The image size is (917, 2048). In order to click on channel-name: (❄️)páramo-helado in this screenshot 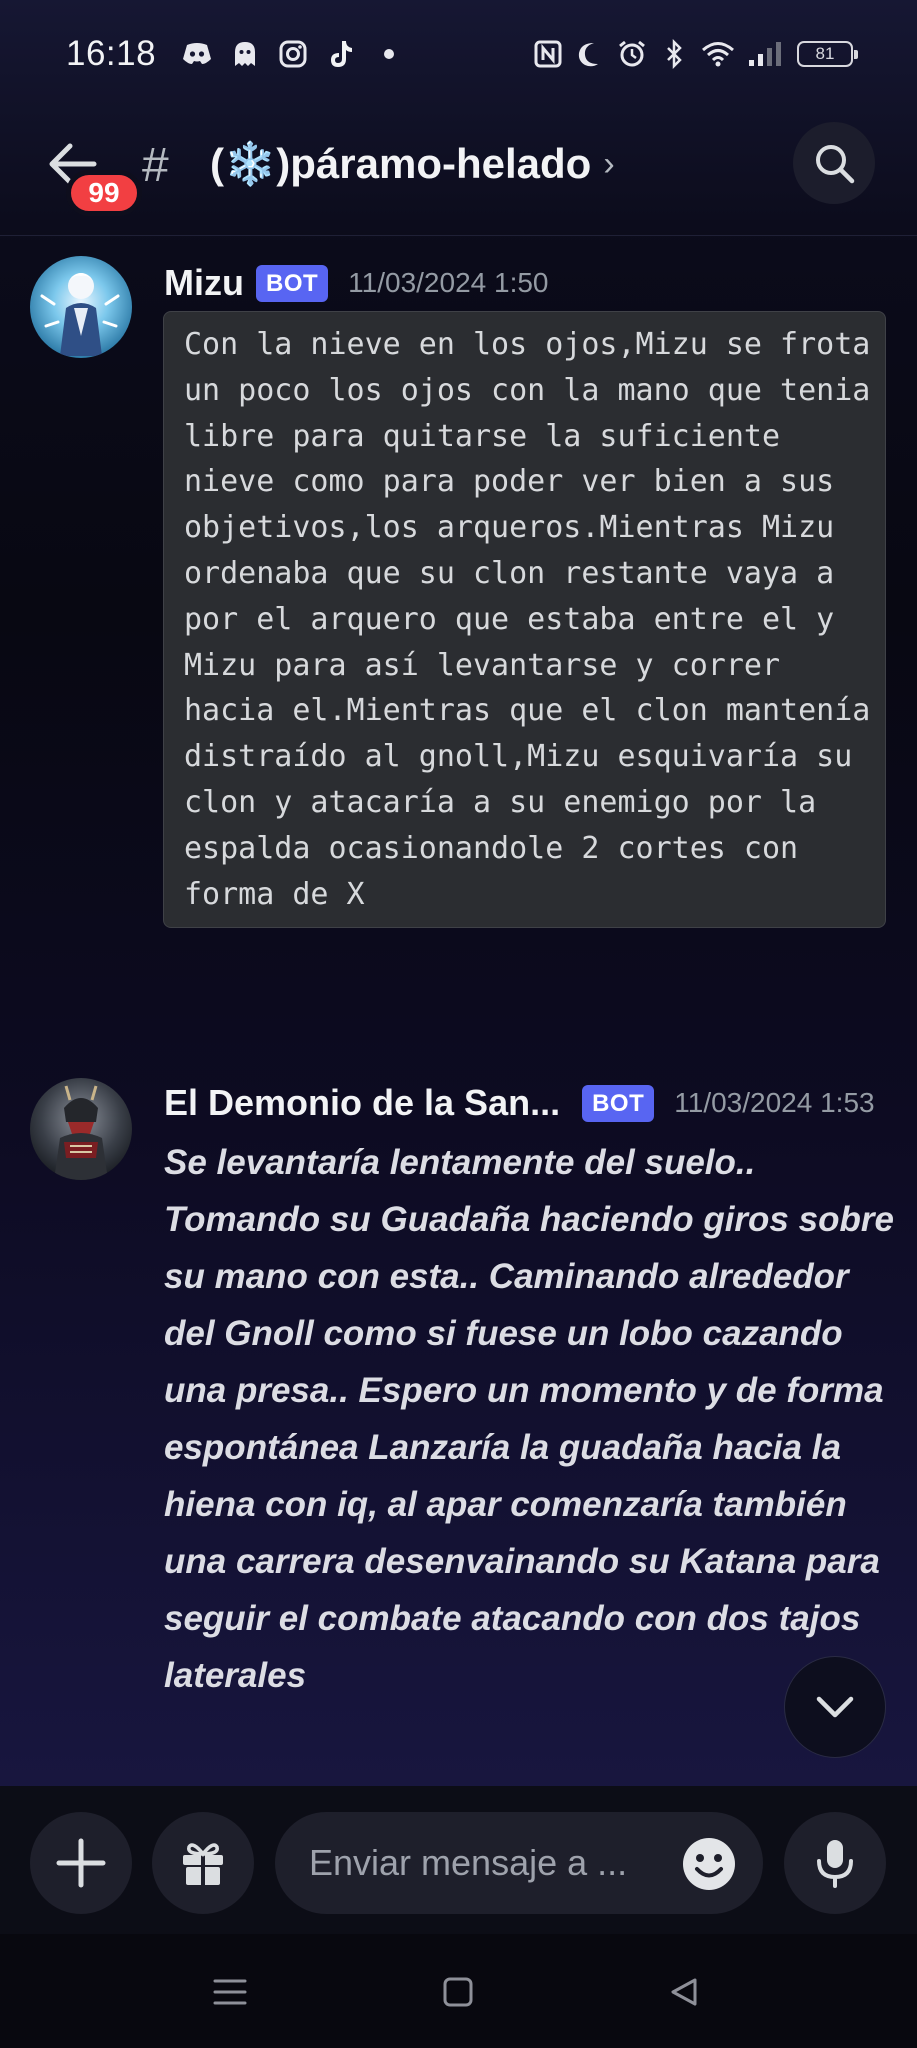, I will do `click(401, 163)`.